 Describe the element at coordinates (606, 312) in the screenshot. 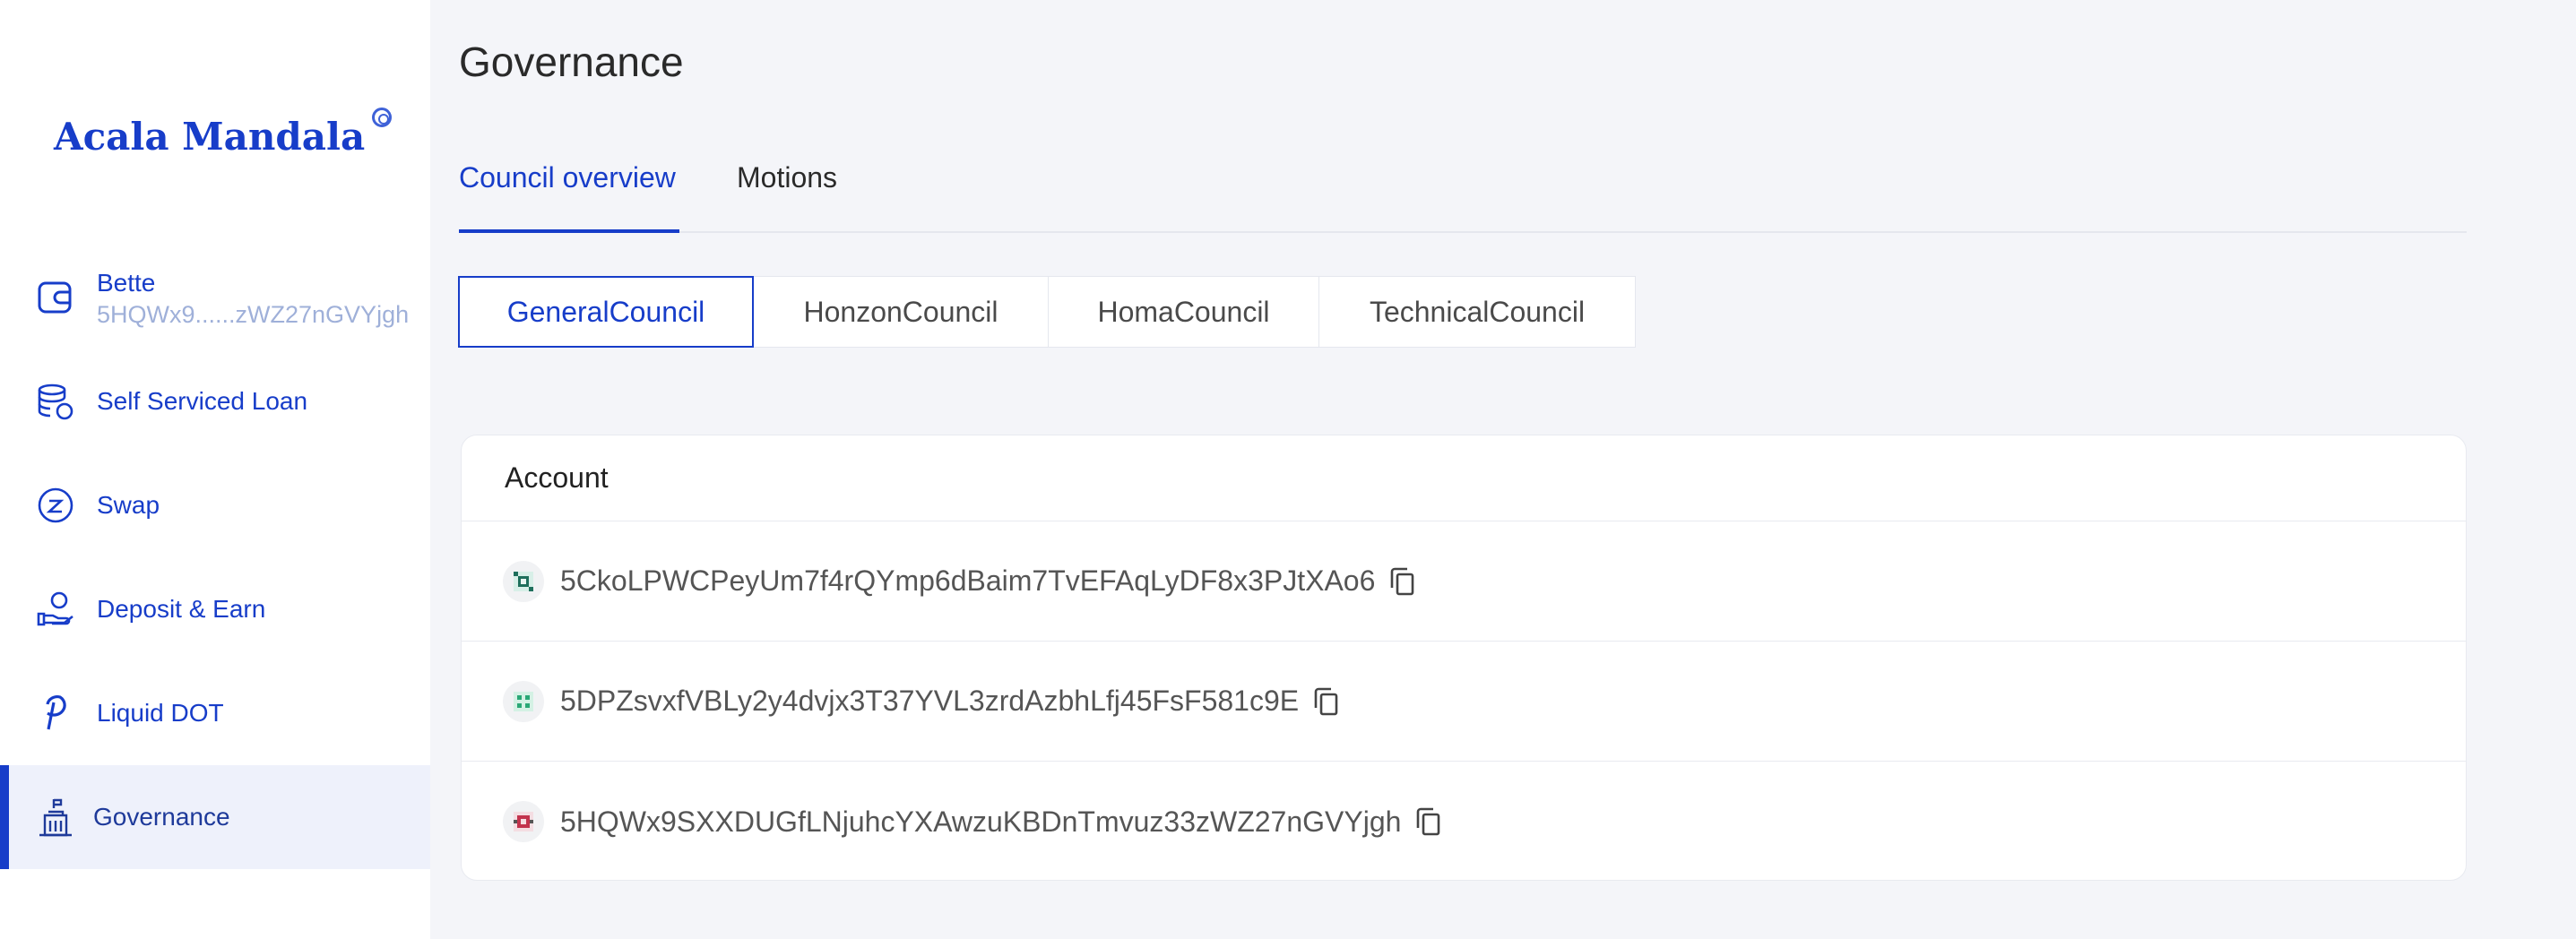

I see `council-general-button: GeneralCouncil` at that location.